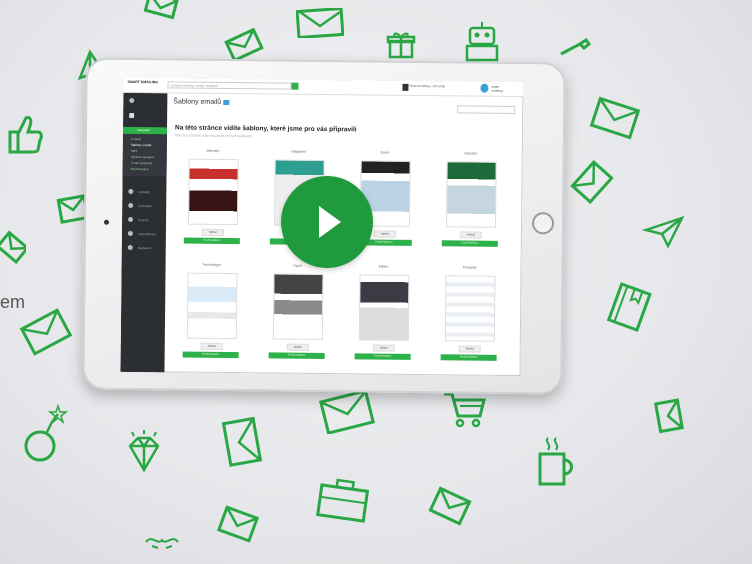 This screenshot has height=564, width=752. I want to click on template-card: Technologie Náhled Použít šablonu, so click(210, 316).